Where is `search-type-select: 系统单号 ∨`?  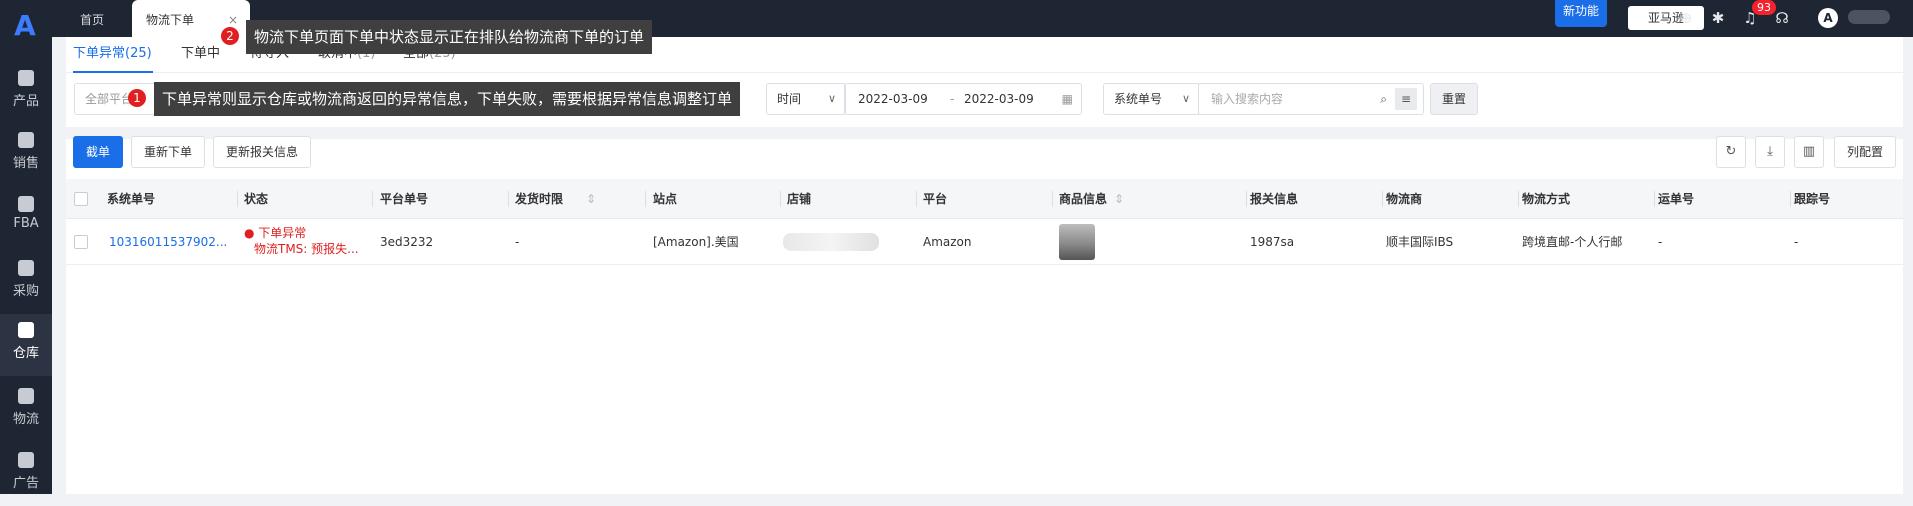 search-type-select: 系统单号 ∨ is located at coordinates (1151, 99).